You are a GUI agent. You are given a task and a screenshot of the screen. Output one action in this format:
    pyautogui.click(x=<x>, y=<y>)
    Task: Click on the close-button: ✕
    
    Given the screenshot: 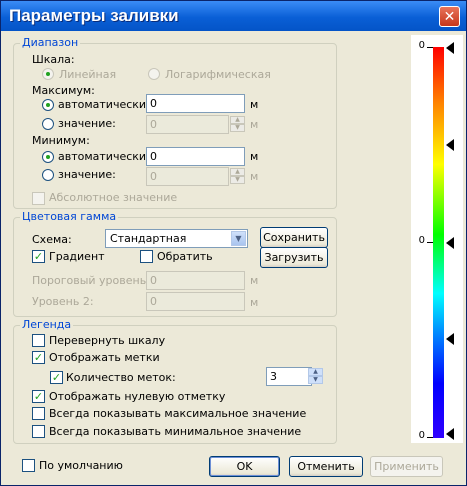 What is the action you would take?
    pyautogui.click(x=449, y=16)
    